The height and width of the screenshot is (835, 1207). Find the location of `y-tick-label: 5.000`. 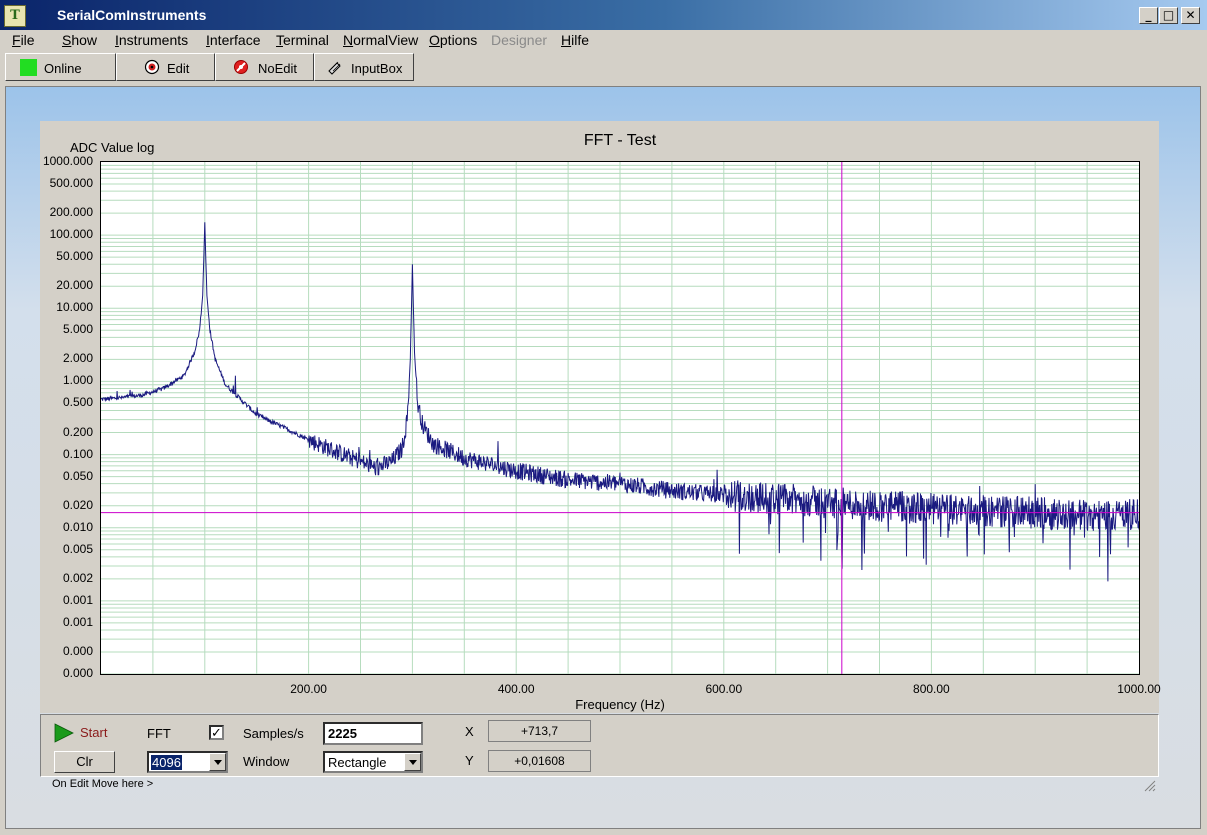

y-tick-label: 5.000 is located at coordinates (77, 329).